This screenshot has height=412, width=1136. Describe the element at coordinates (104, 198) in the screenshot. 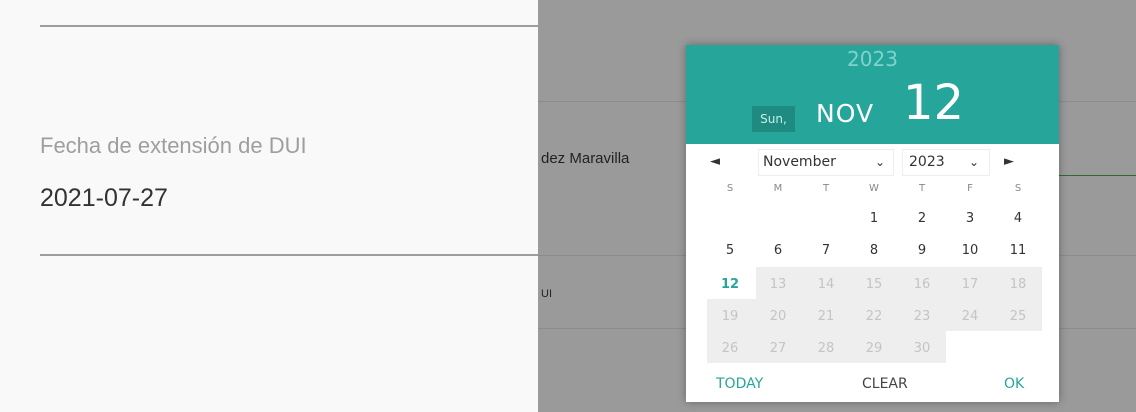

I see `date-field: 2021-07-27` at that location.